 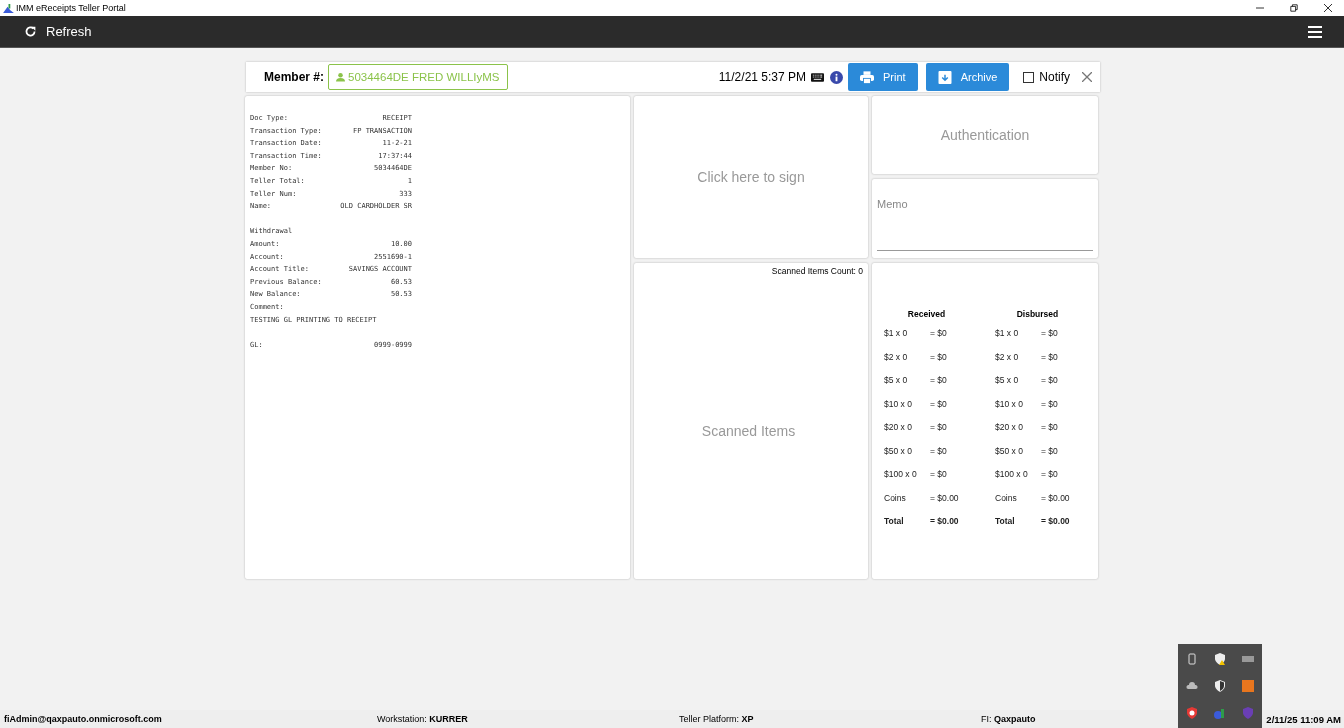 I want to click on app-logo-icon, so click(x=8, y=8).